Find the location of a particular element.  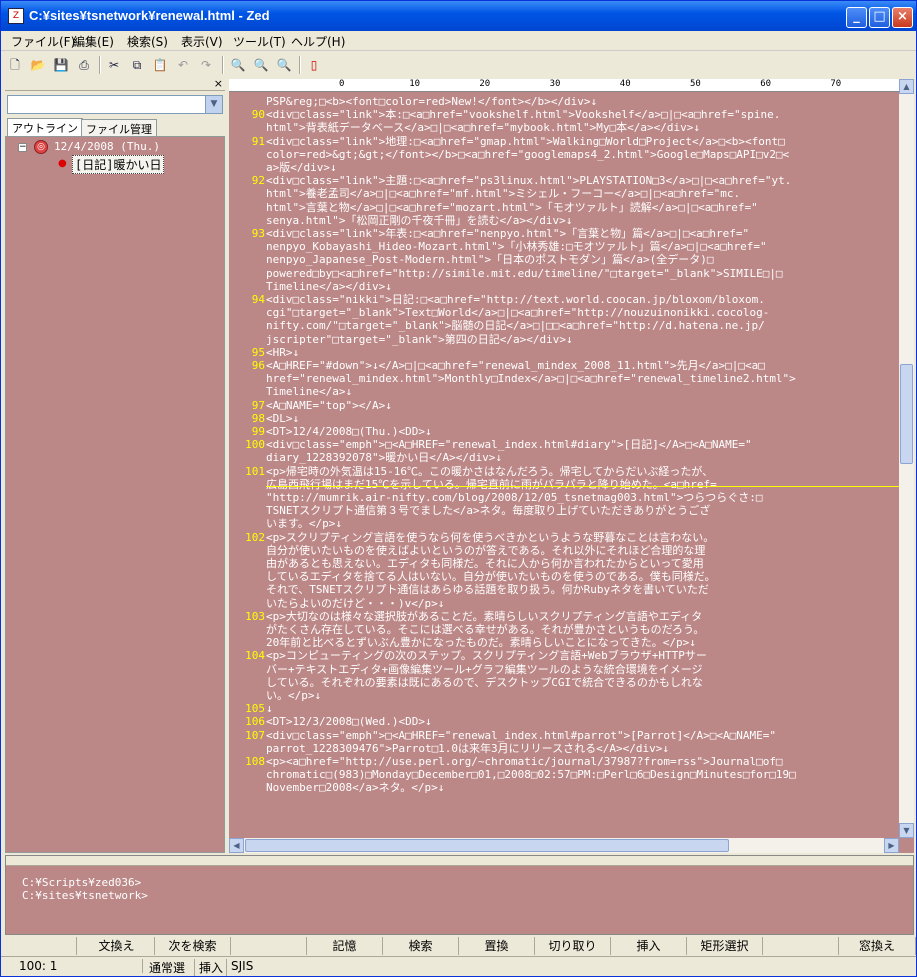

menu-tools: ツール(T) is located at coordinates (259, 41).